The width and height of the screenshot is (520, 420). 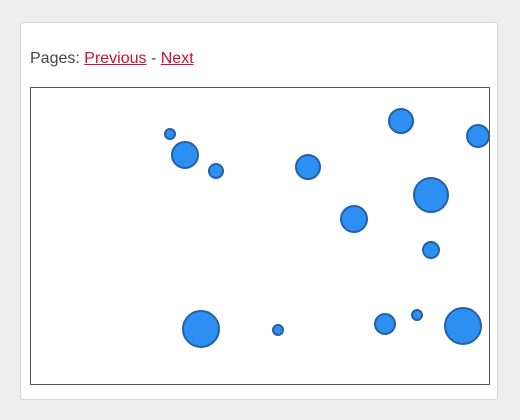 What do you see at coordinates (177, 58) in the screenshot?
I see `next-link: Next` at bounding box center [177, 58].